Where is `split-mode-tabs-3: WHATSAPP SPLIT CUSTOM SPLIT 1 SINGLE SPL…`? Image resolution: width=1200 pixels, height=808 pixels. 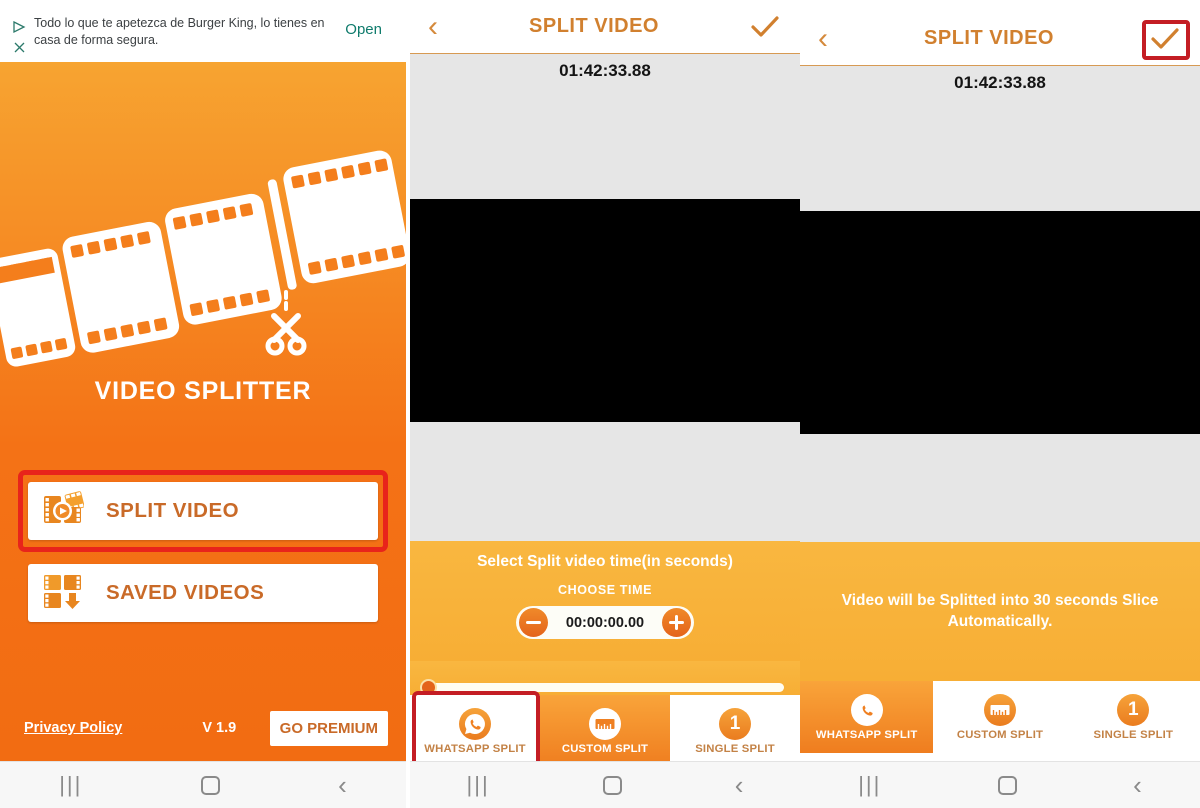 split-mode-tabs-3: WHATSAPP SPLIT CUSTOM SPLIT 1 SINGLE SPL… is located at coordinates (1000, 717).